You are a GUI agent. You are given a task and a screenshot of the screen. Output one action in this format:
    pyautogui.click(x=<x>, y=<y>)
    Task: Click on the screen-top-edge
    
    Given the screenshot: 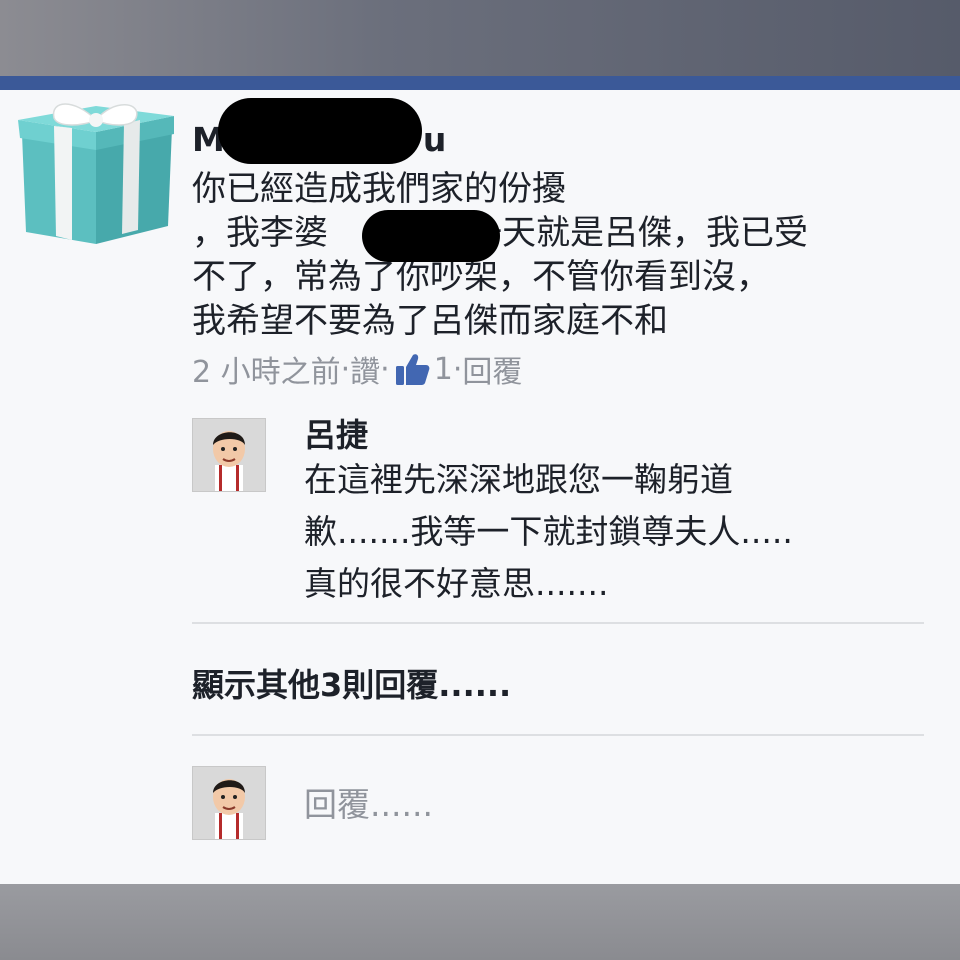 What is the action you would take?
    pyautogui.click(x=480, y=38)
    